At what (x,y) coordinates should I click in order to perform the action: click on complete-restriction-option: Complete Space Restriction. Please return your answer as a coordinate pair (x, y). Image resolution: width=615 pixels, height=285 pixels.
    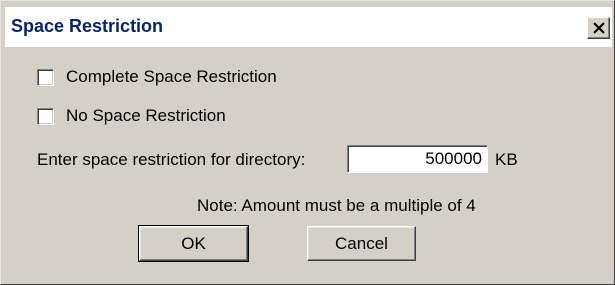
    Looking at the image, I should click on (157, 77).